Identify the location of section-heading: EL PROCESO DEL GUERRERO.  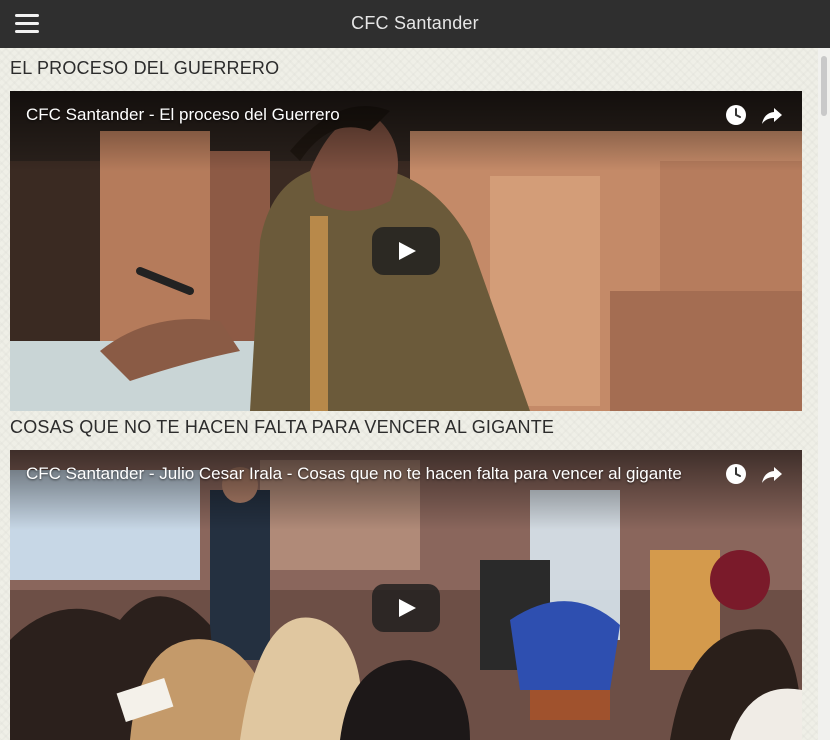
(145, 68).